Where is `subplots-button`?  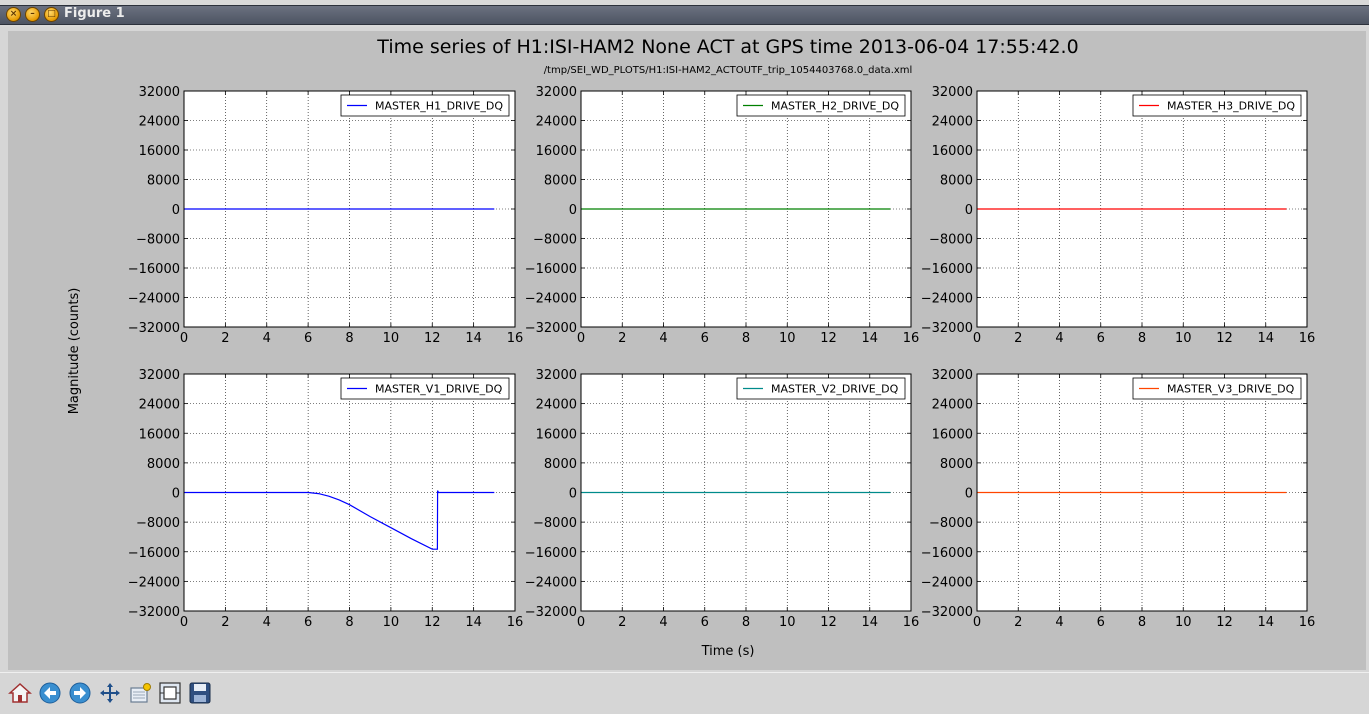 subplots-button is located at coordinates (170, 693).